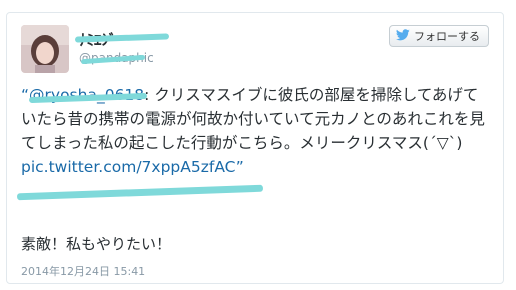 This screenshot has width=516, height=290. I want to click on timestamp: 2014年12月24日 15:41, so click(83, 271).